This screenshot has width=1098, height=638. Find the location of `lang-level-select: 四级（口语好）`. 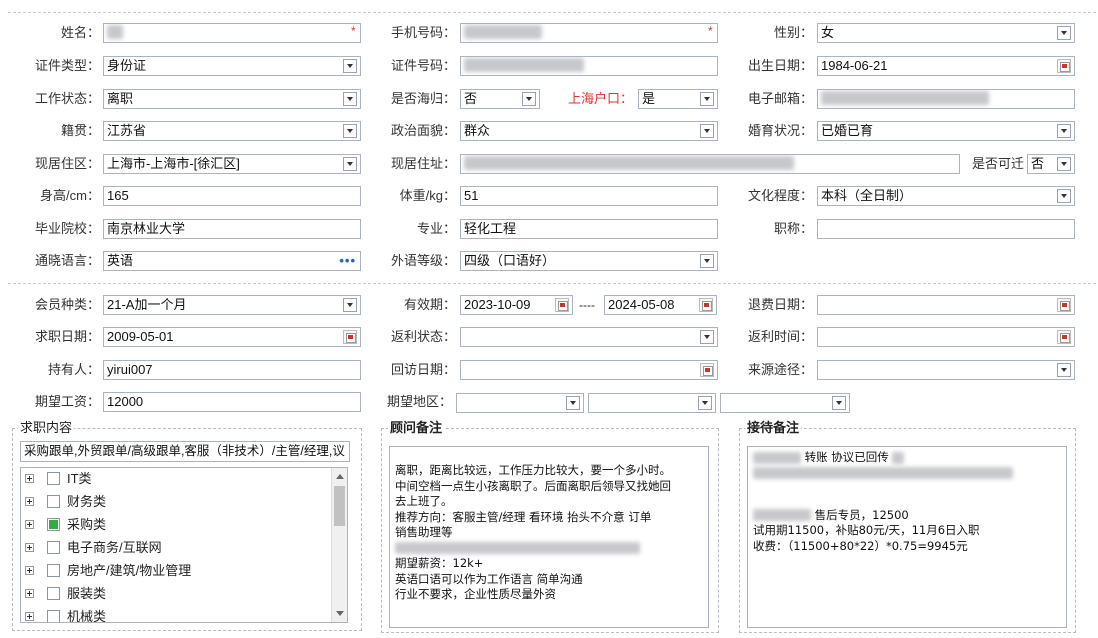

lang-level-select: 四级（口语好） is located at coordinates (589, 261).